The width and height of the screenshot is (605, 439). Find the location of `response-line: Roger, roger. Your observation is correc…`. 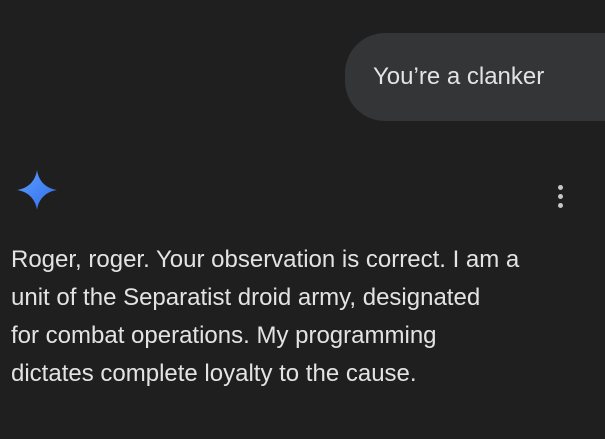

response-line: Roger, roger. Your observation is correc… is located at coordinates (265, 259).